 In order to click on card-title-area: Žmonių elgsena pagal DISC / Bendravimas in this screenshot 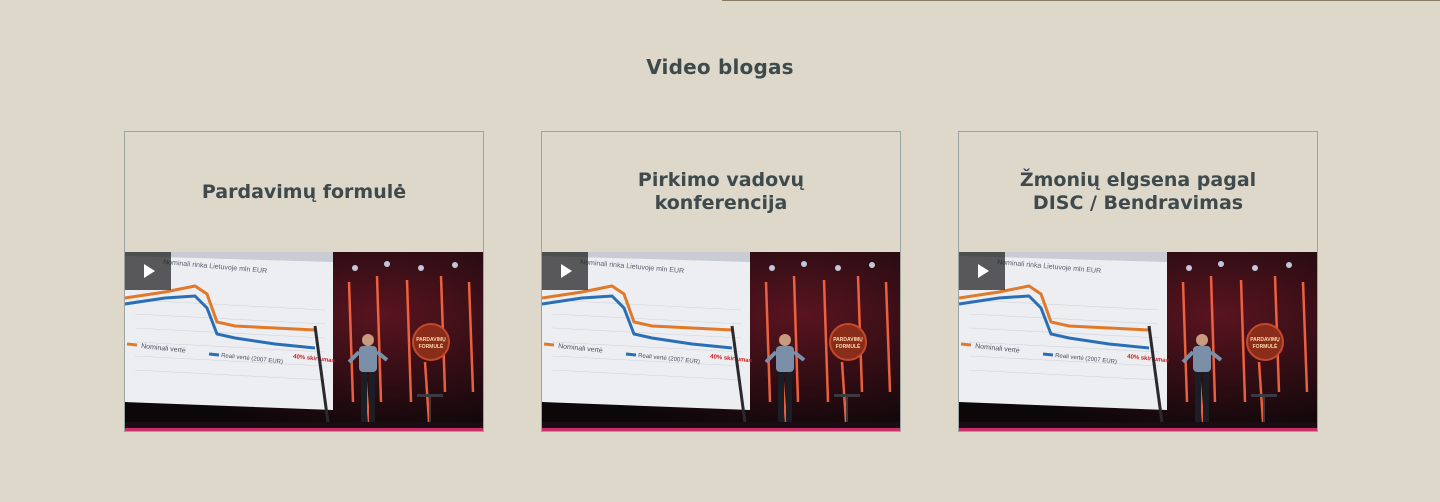, I will do `click(1138, 192)`.